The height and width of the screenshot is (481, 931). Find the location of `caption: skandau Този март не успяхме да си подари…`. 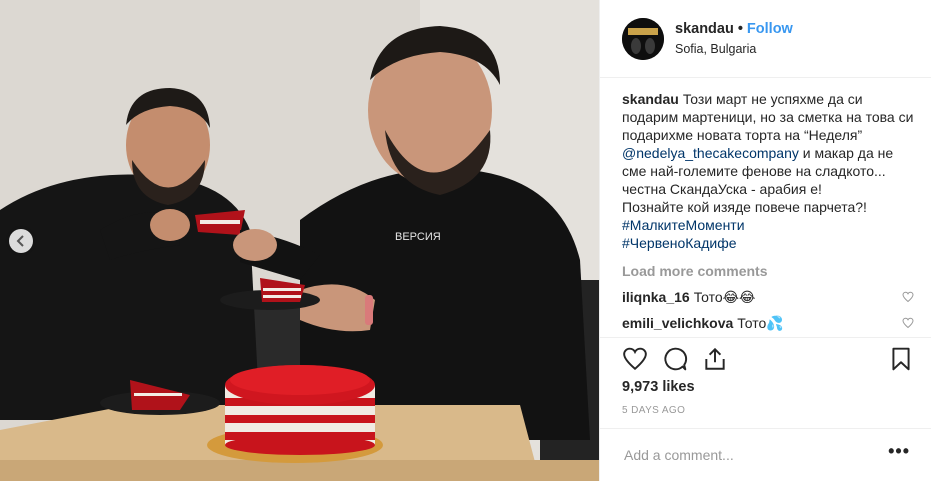

caption: skandau Този март не успяхме да си подари… is located at coordinates (768, 171).